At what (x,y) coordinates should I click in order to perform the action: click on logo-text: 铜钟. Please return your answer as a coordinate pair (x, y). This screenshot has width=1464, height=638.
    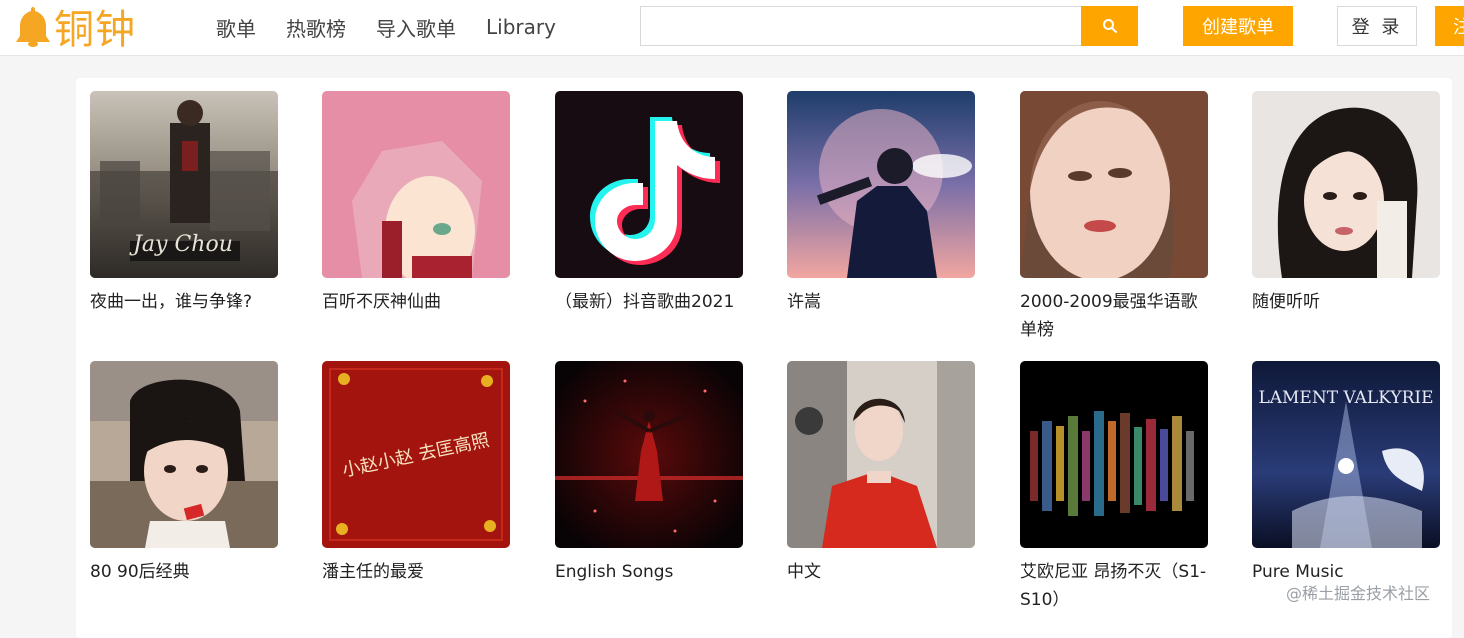
    Looking at the image, I should click on (95, 30).